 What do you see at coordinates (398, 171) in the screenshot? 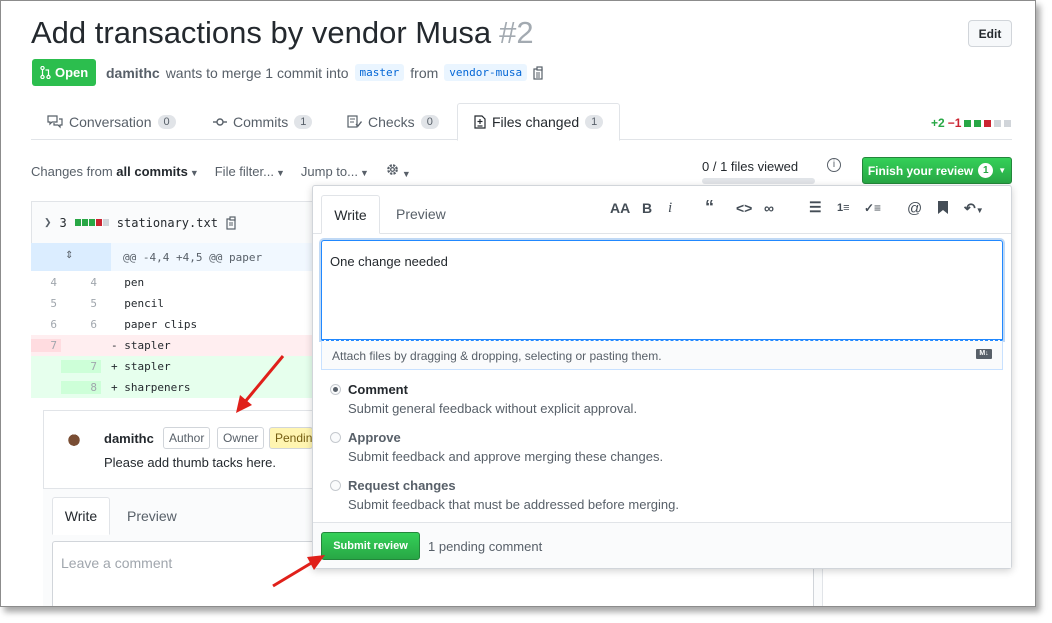
I see `settings-select: ▼` at bounding box center [398, 171].